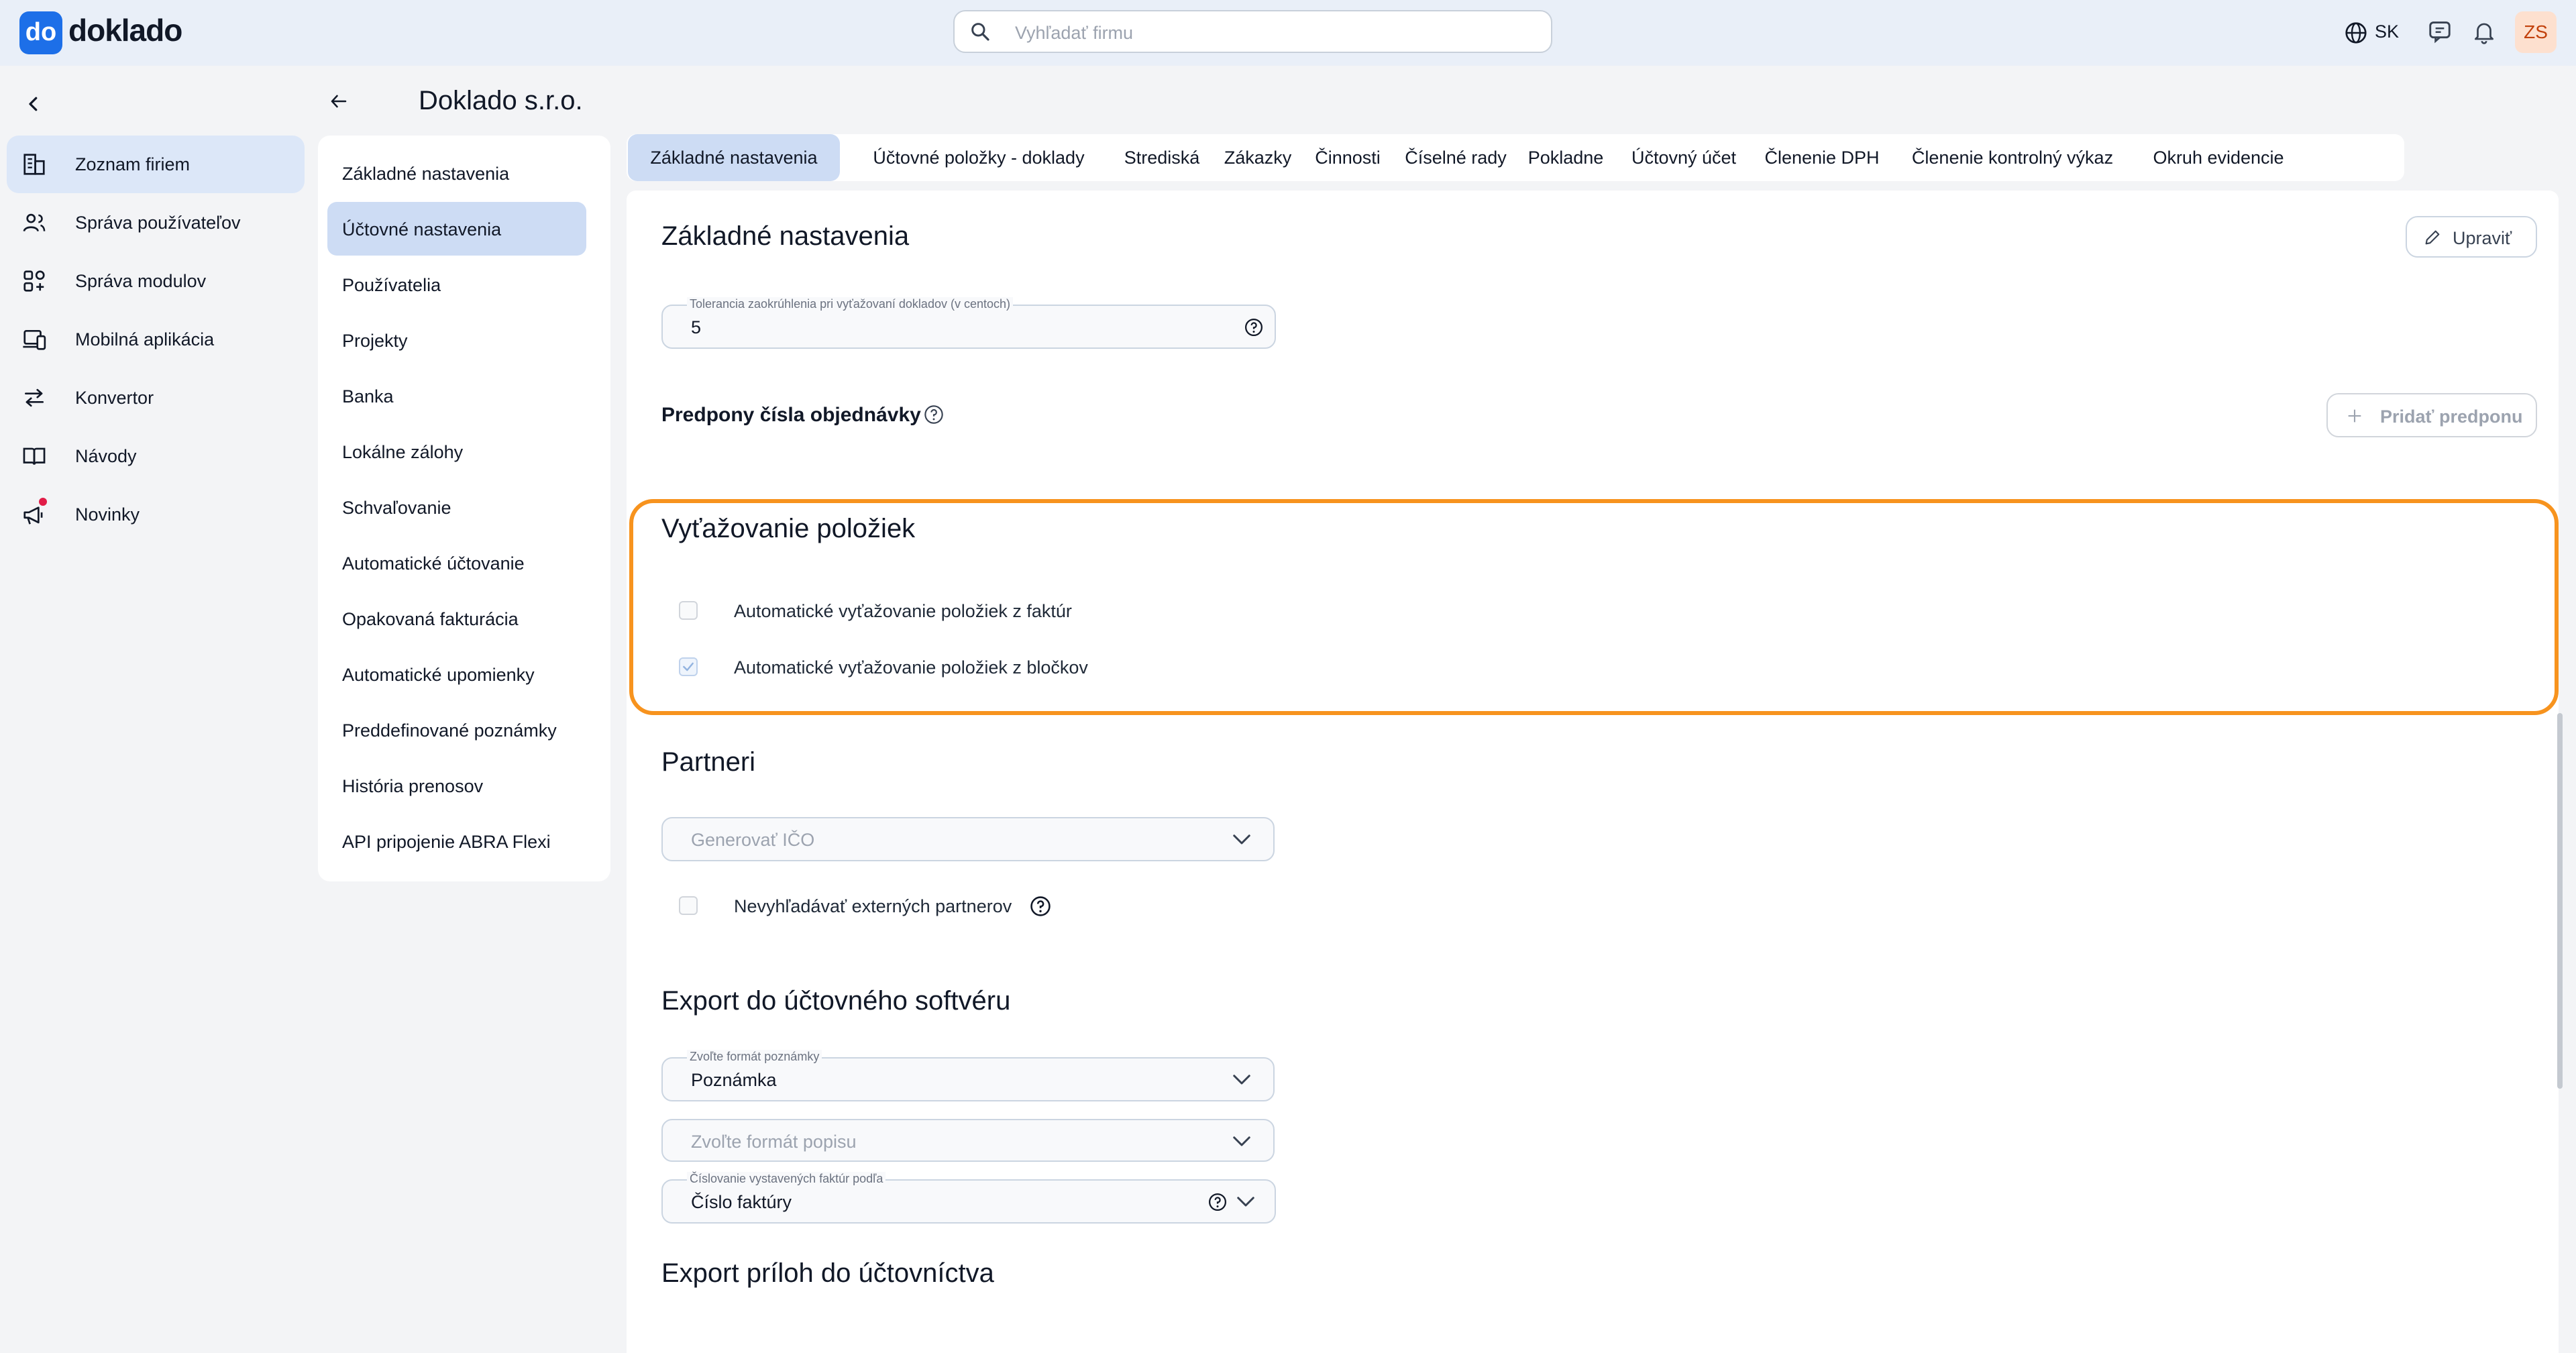 The width and height of the screenshot is (2576, 1353). I want to click on tab-vat-breakdown: Členenie DPH, so click(1822, 157).